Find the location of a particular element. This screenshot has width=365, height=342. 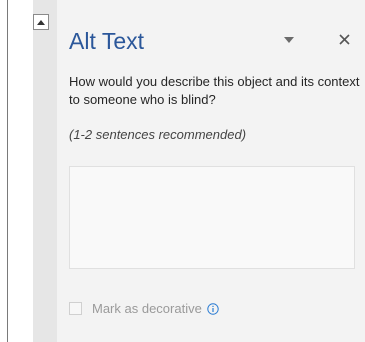

triangle-up-icon is located at coordinates (41, 22).